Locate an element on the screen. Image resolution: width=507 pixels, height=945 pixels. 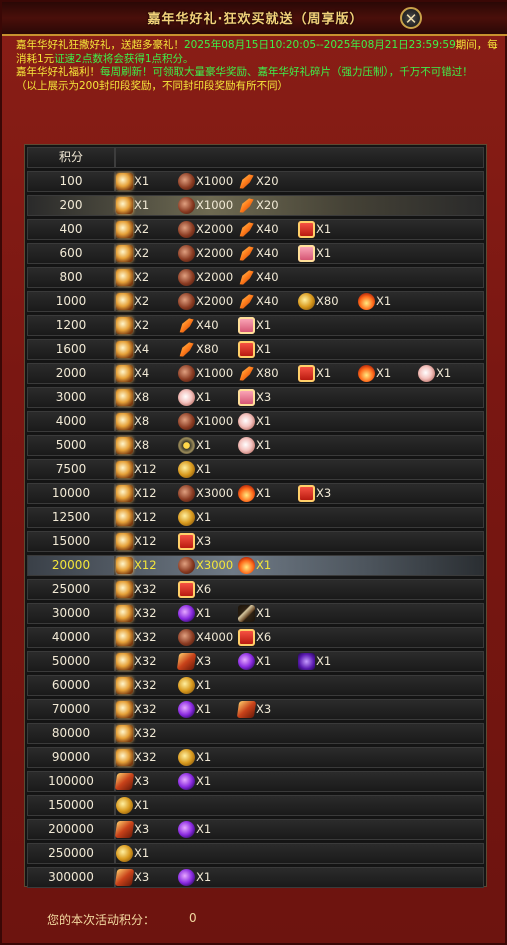
row-score: 400 is located at coordinates (71, 229).